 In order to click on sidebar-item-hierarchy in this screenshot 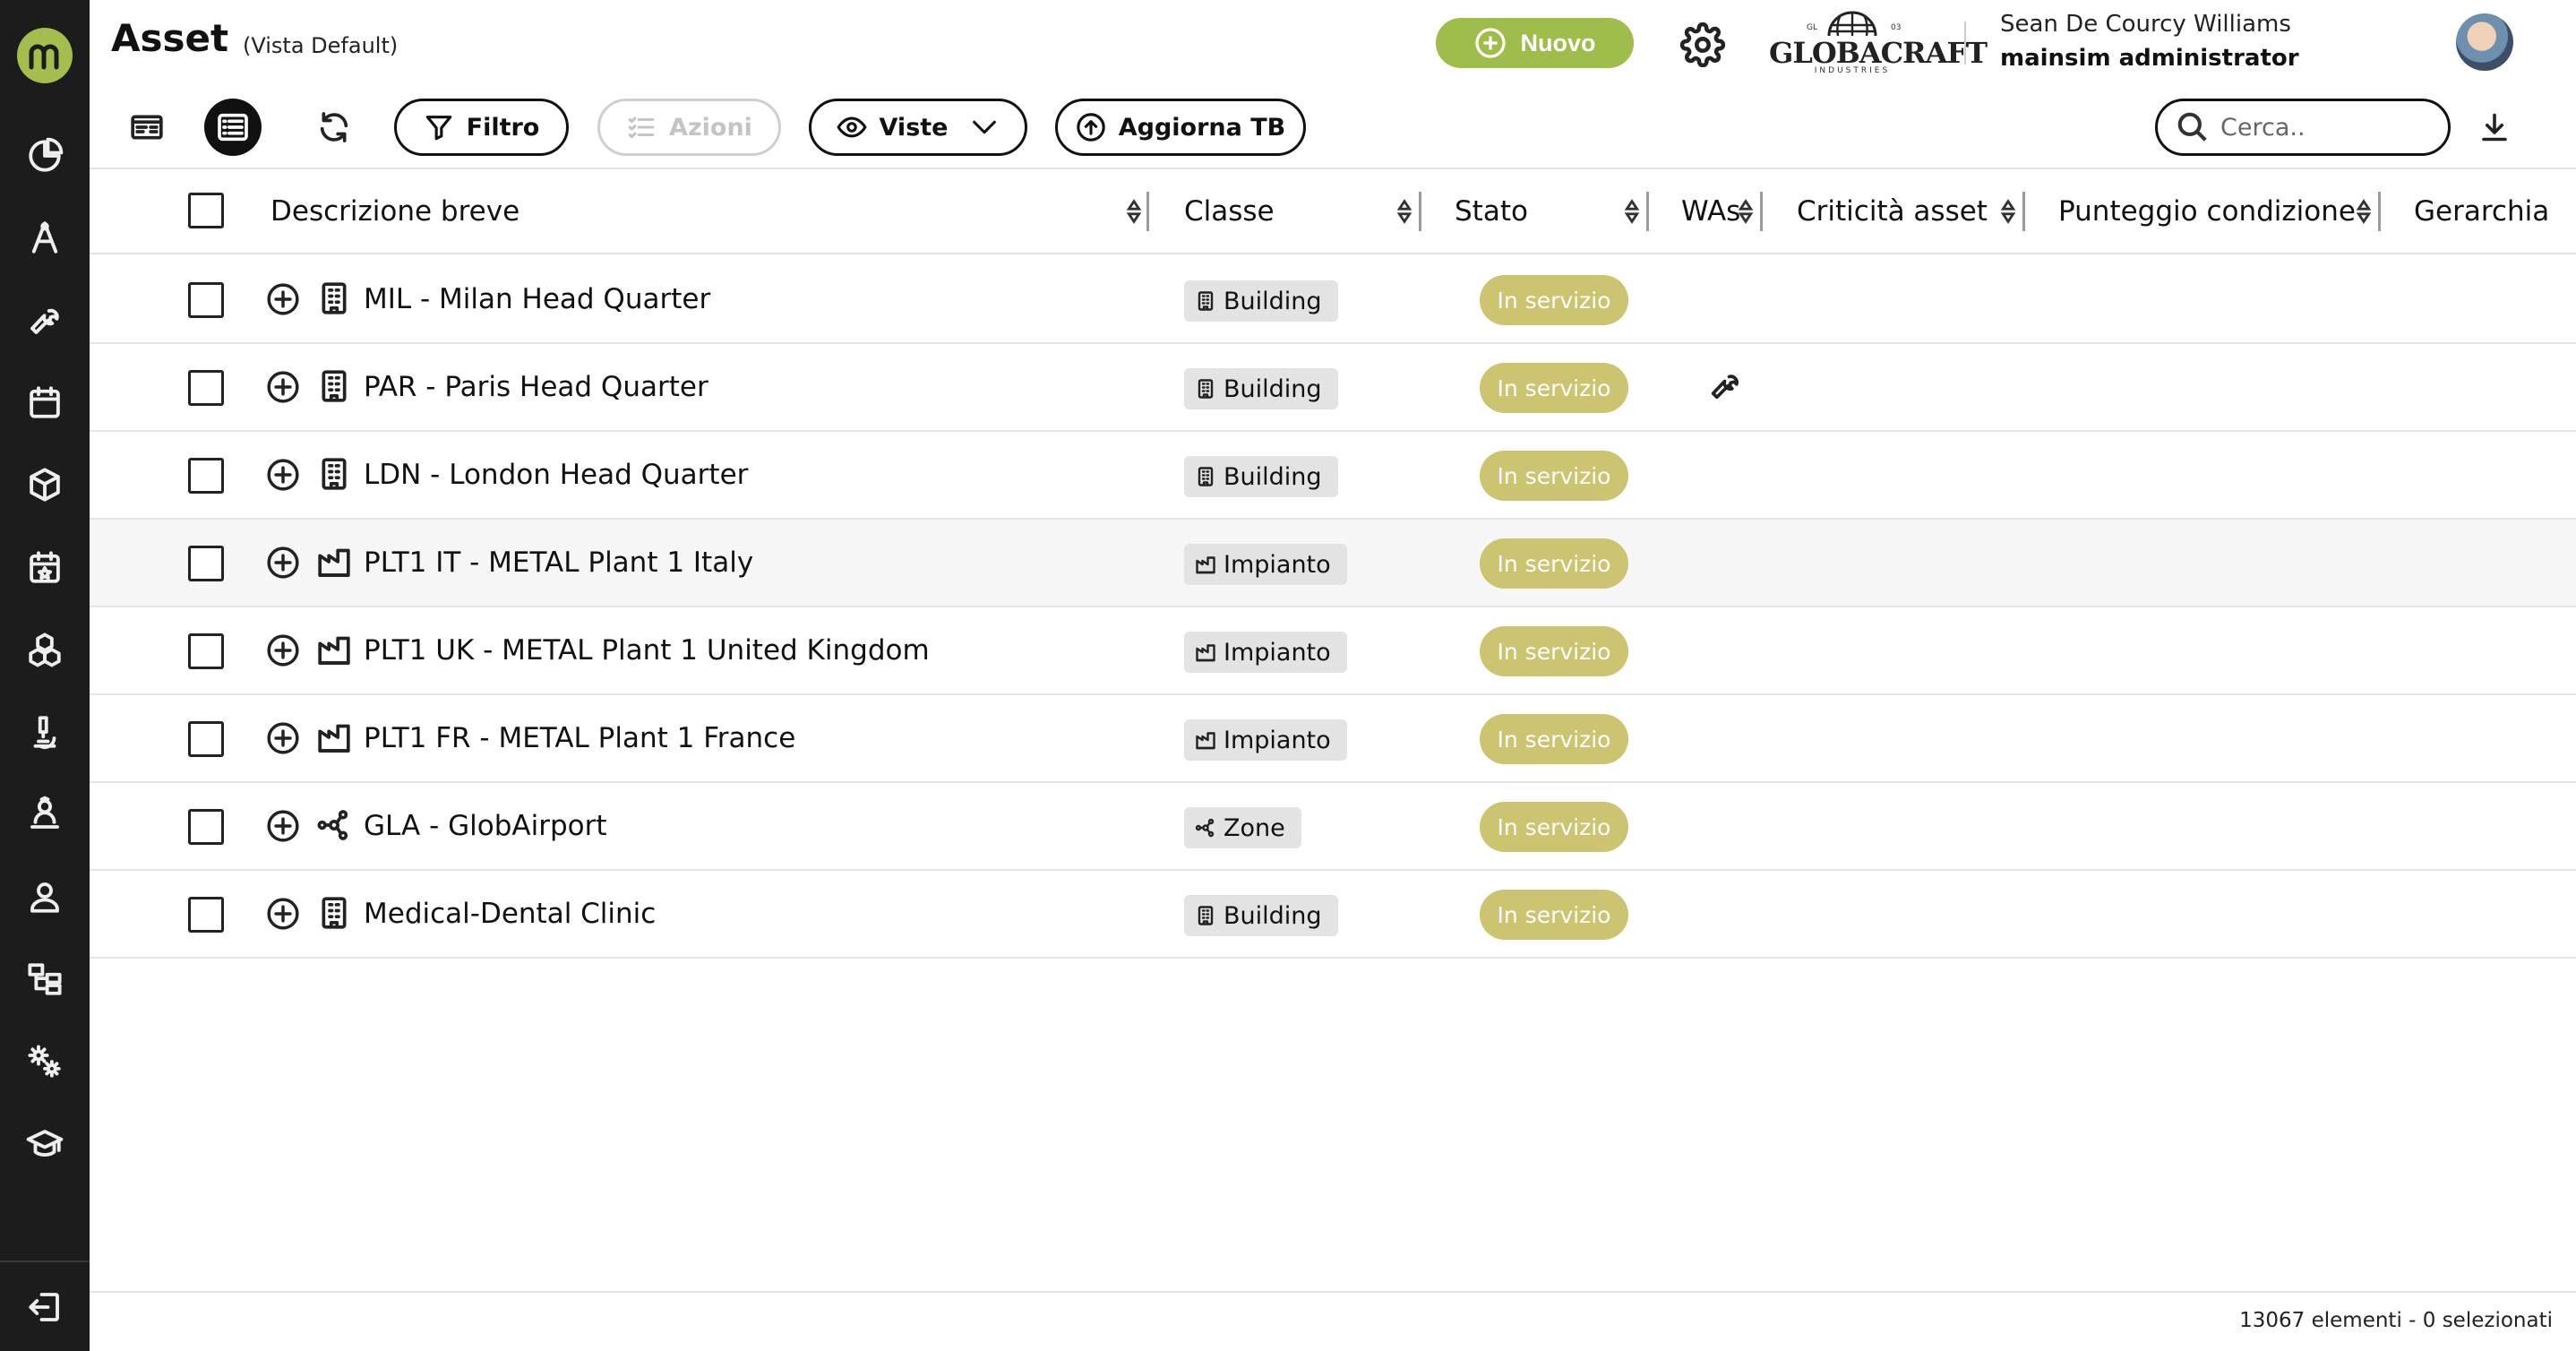, I will do `click(45, 979)`.